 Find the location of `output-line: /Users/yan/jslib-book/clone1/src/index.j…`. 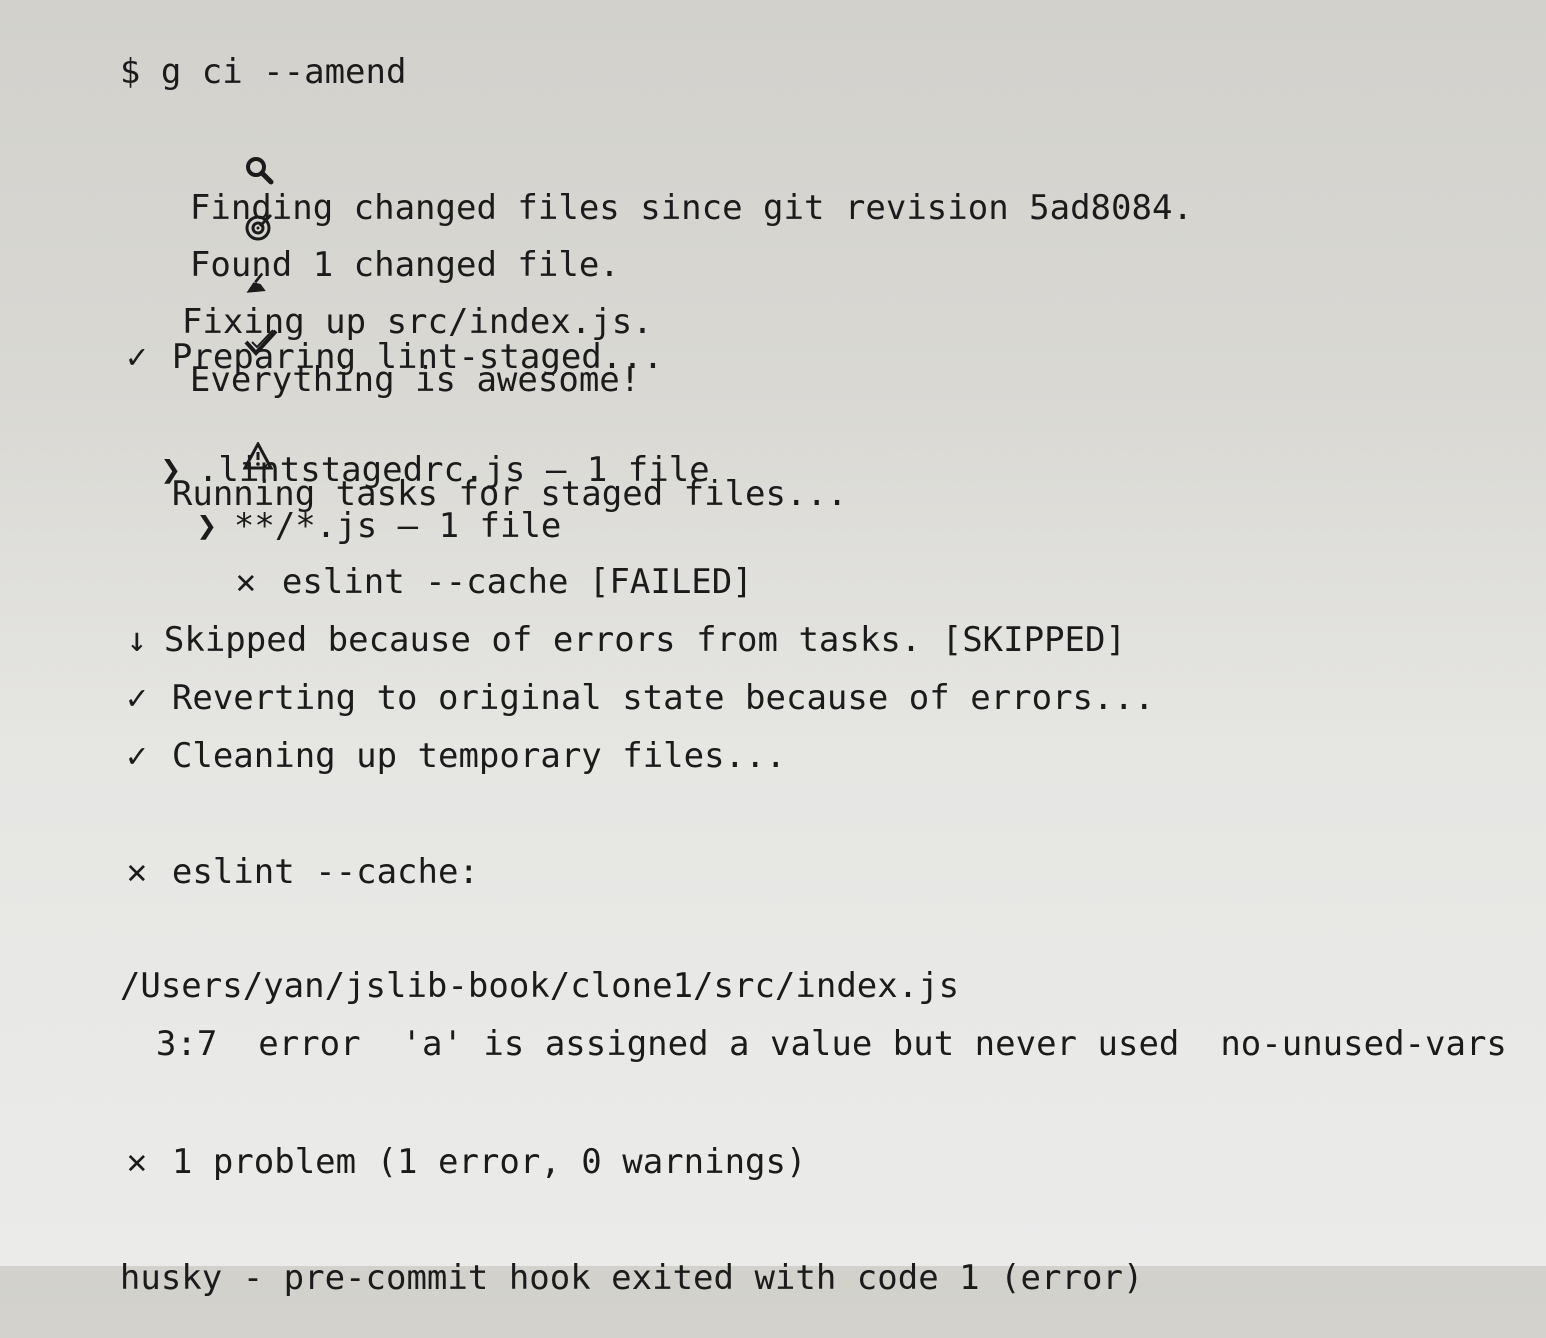

output-line: /Users/yan/jslib-book/clone1/src/index.j… is located at coordinates (498, 966).